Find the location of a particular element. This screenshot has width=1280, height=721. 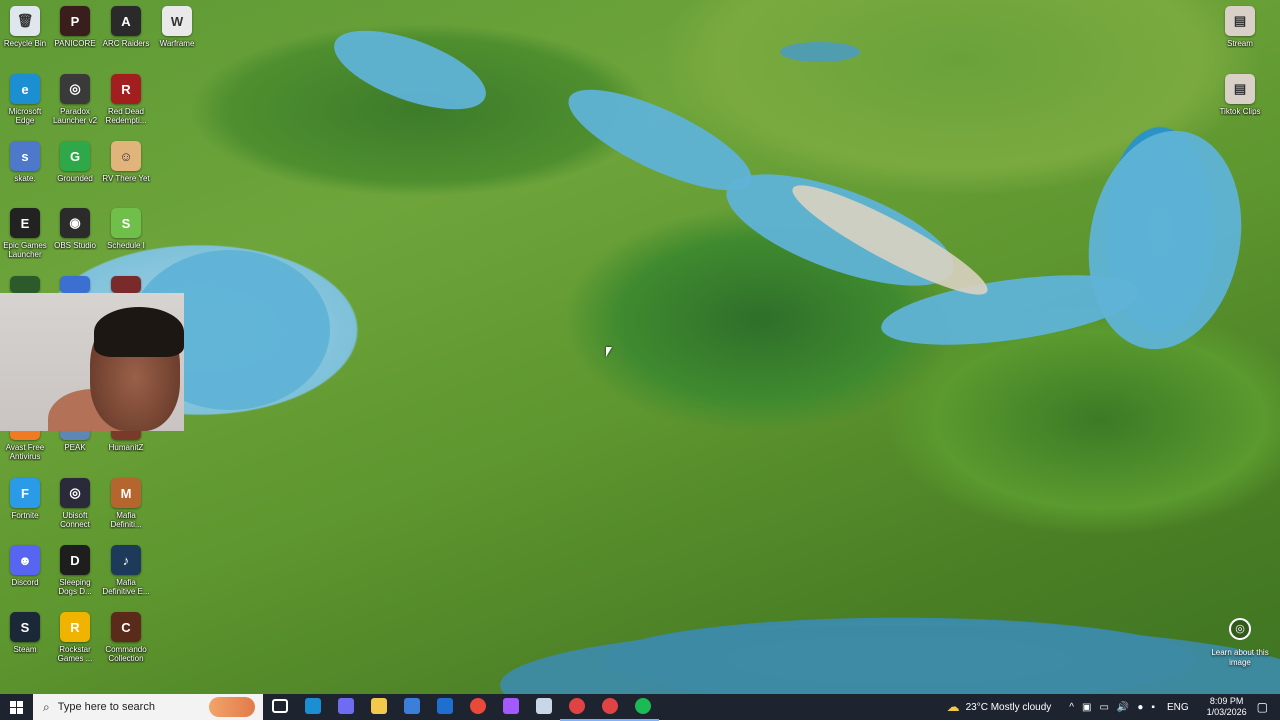

desktop-shortcut-label: HumanitZ is located at coordinates (126, 447).